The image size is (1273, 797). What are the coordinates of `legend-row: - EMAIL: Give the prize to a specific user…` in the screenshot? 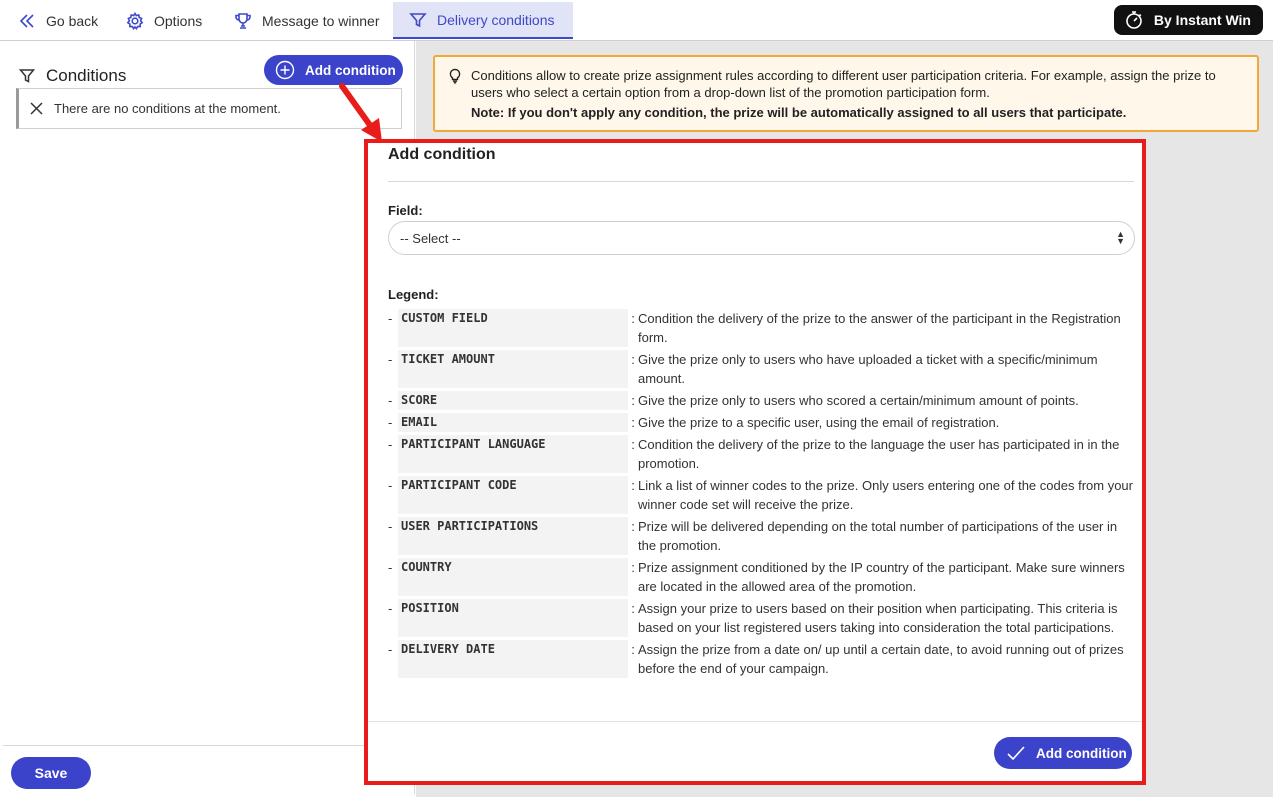 It's located at (762, 422).